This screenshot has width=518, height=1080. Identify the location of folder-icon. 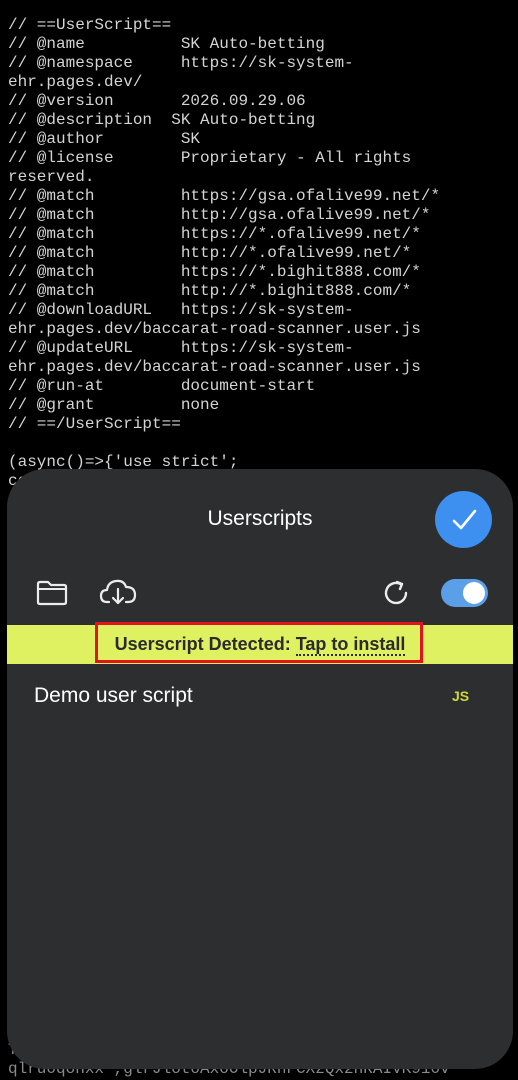
(52, 593).